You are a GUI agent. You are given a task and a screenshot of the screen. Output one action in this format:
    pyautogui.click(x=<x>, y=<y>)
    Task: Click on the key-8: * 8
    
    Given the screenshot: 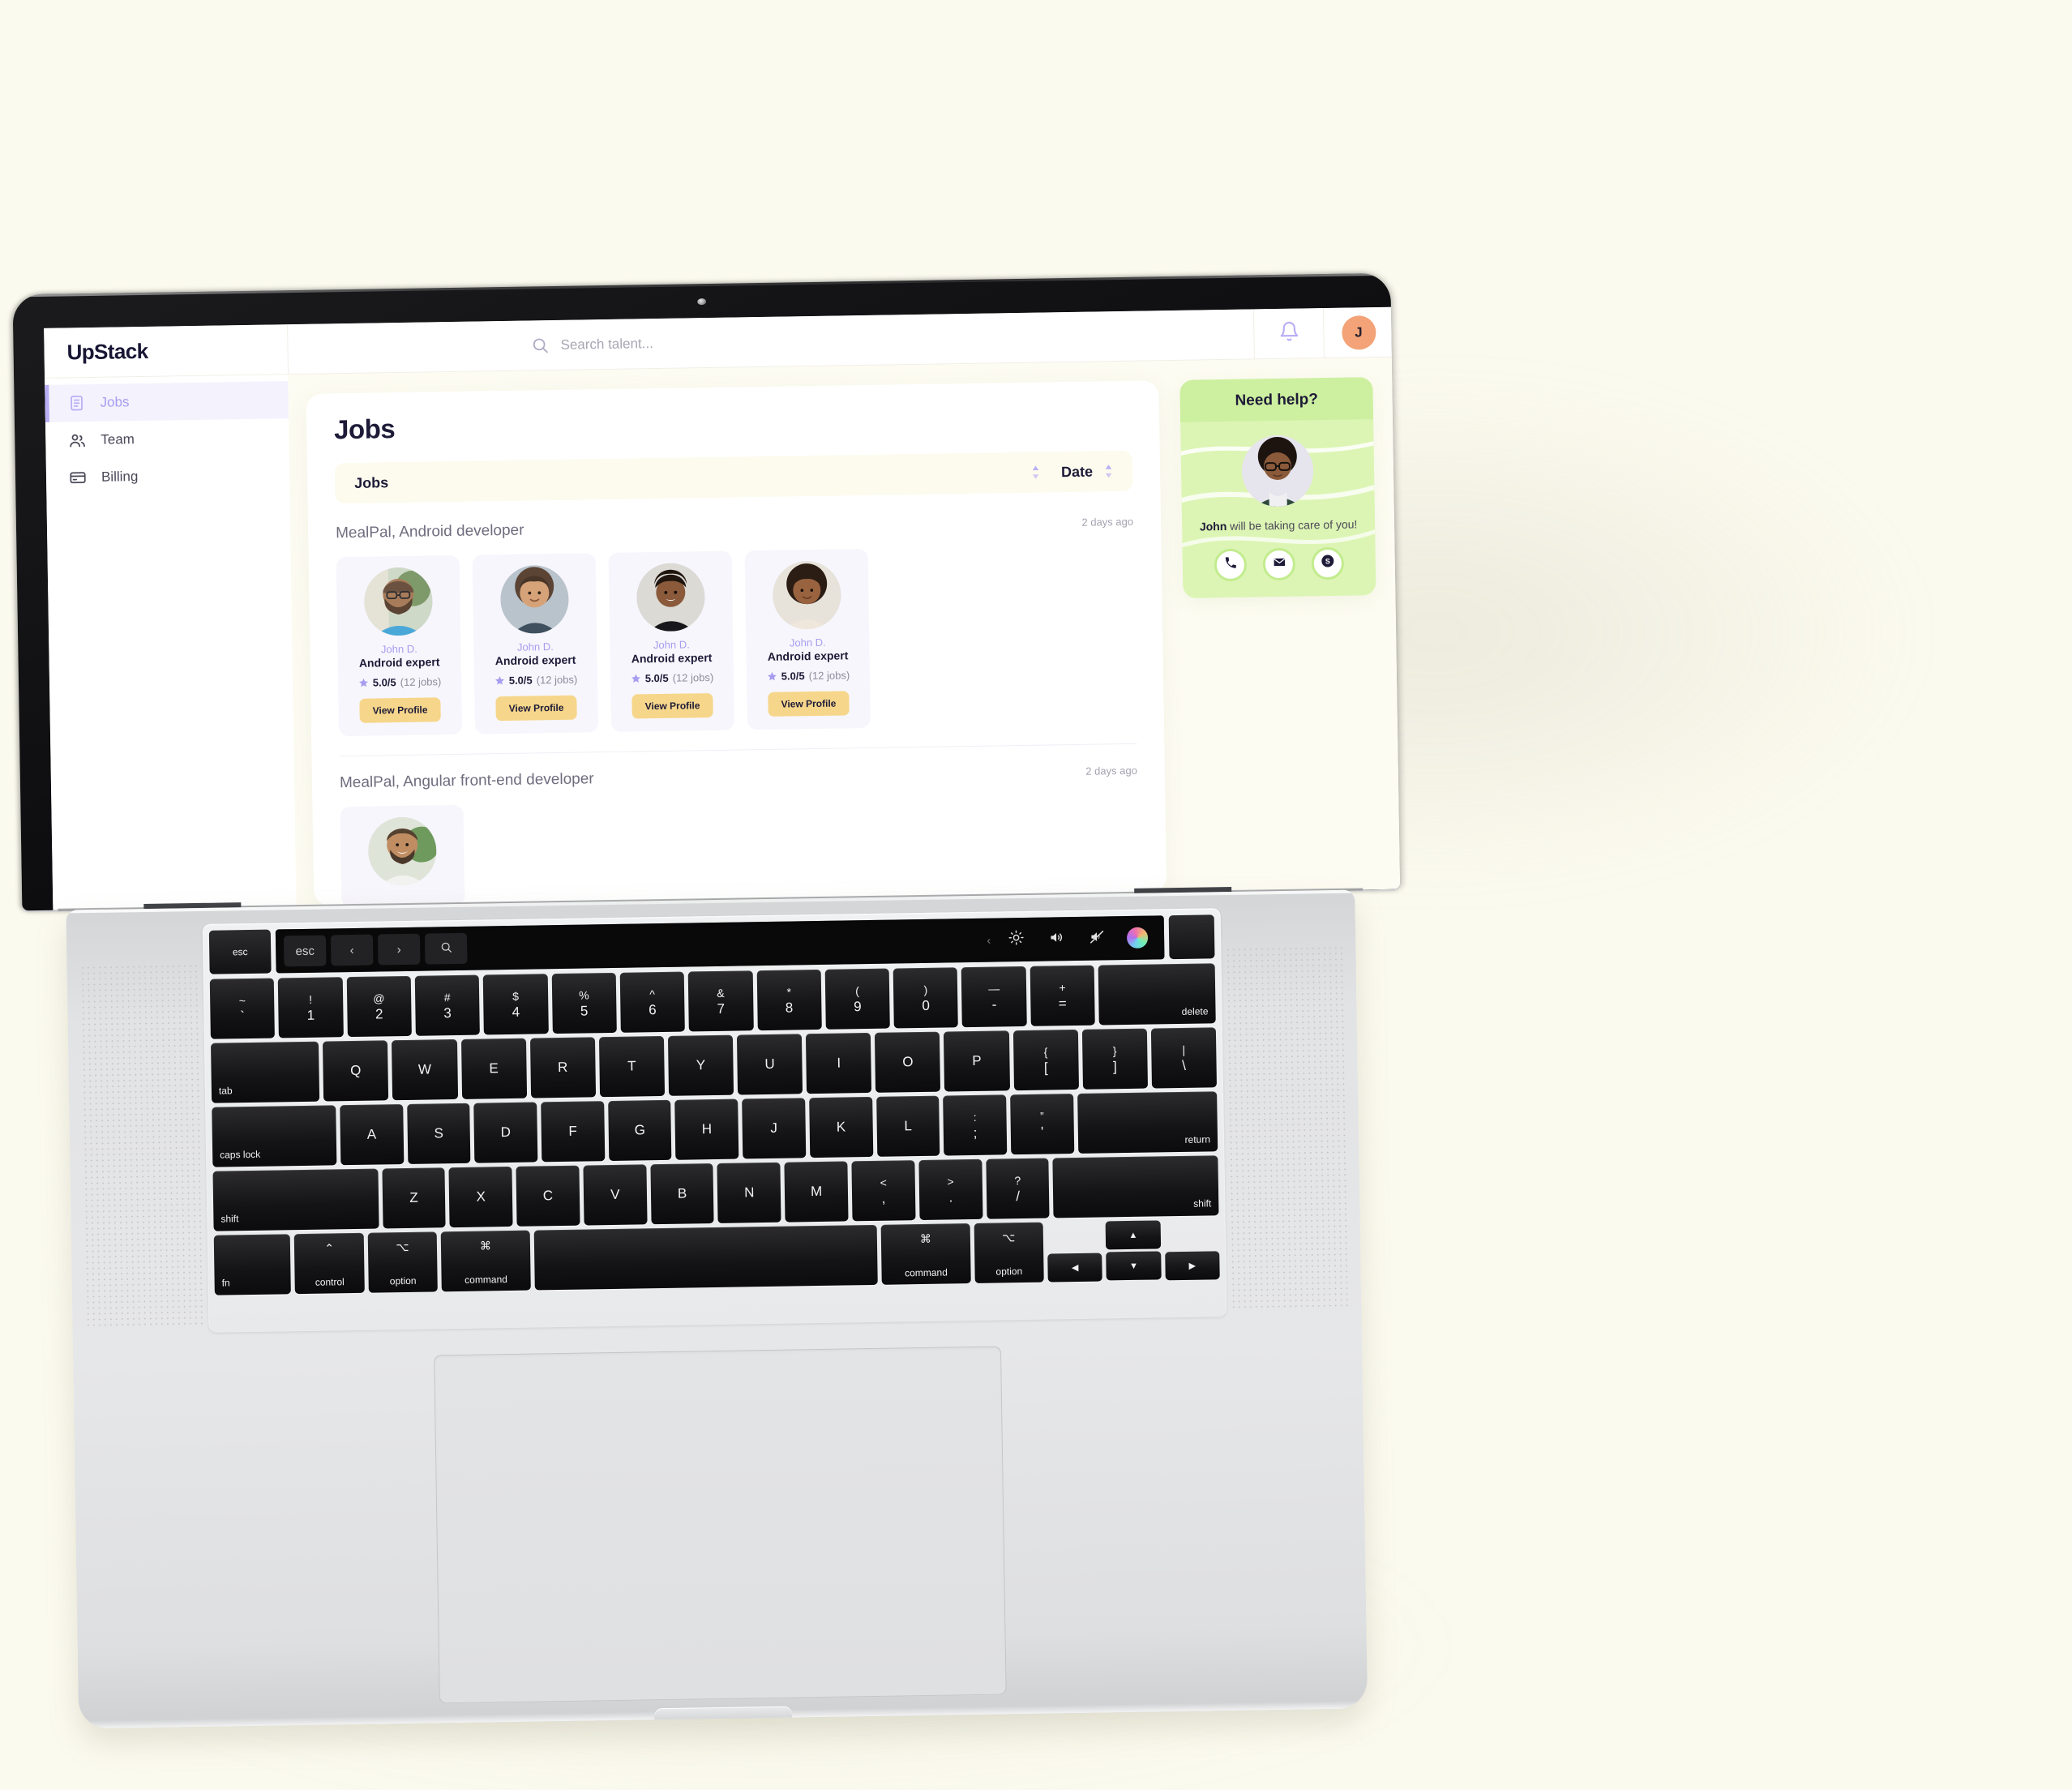 What is the action you would take?
    pyautogui.click(x=789, y=1000)
    